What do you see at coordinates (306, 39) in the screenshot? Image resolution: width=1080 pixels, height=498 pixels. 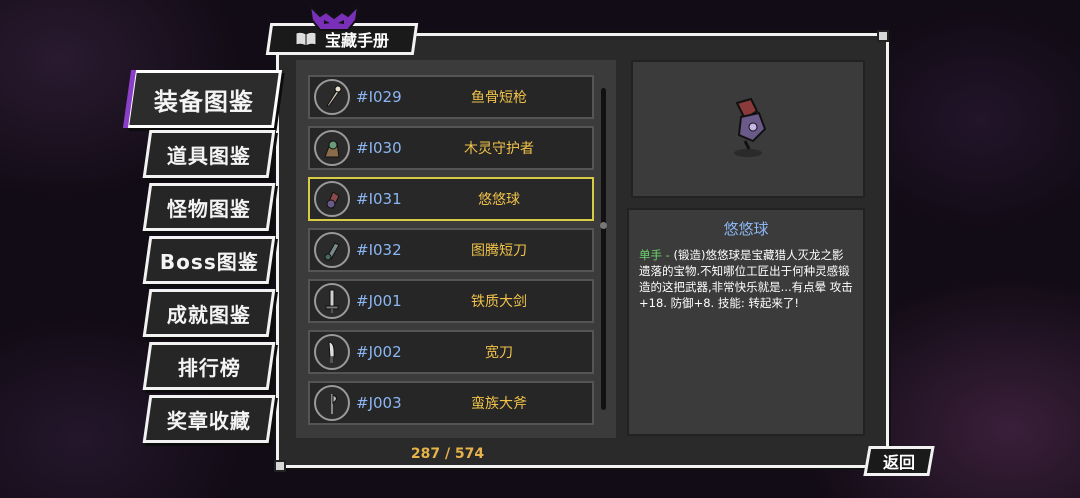 I see `book-icon` at bounding box center [306, 39].